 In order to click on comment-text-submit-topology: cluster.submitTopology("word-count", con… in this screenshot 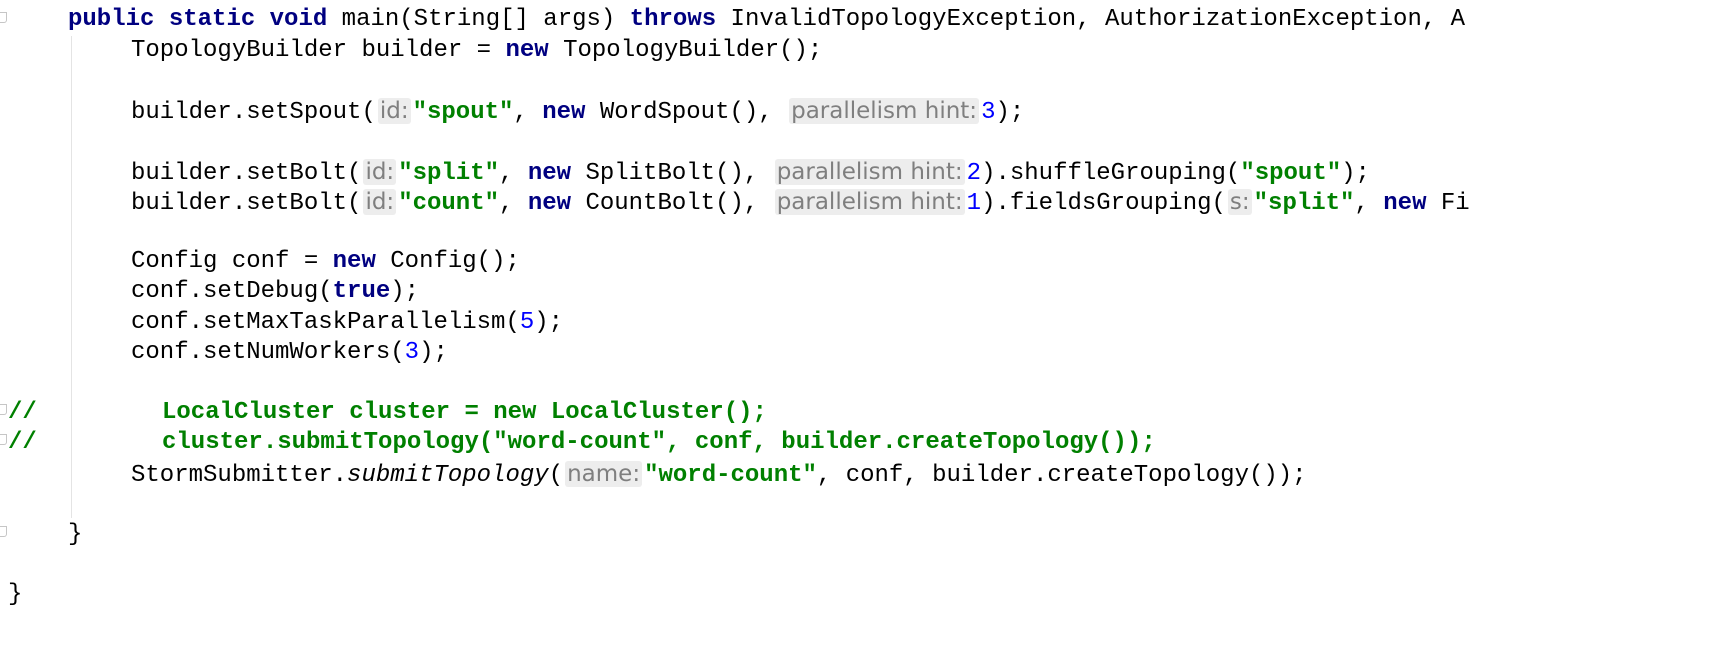, I will do `click(659, 443)`.